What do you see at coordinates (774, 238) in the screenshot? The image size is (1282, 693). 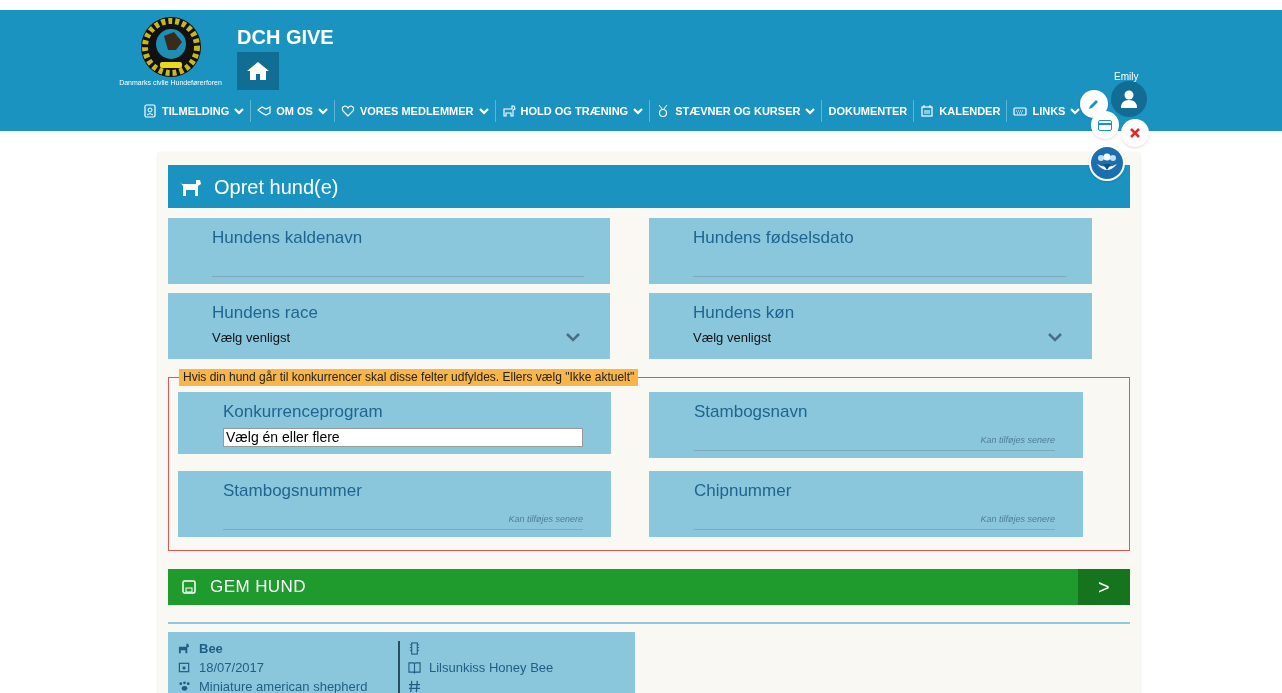 I see `field-label: Hundens fødselsdato` at bounding box center [774, 238].